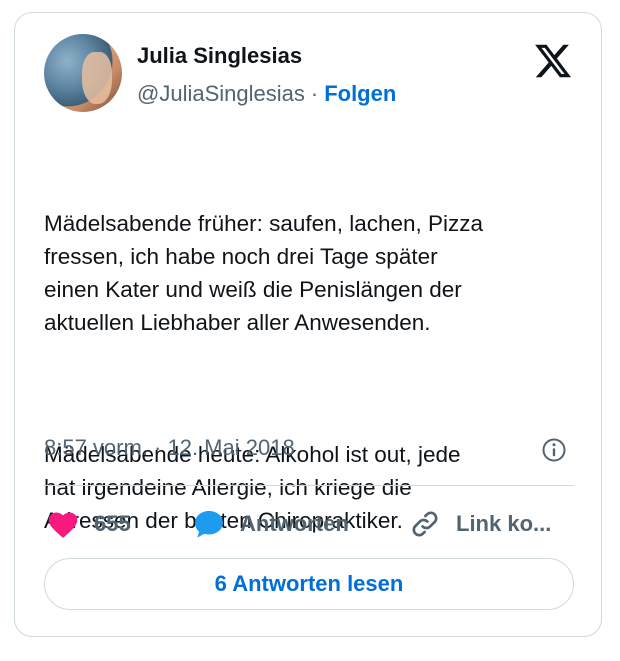 Image resolution: width=620 pixels, height=661 pixels. What do you see at coordinates (294, 523) in the screenshot?
I see `reply-label: Antworten` at bounding box center [294, 523].